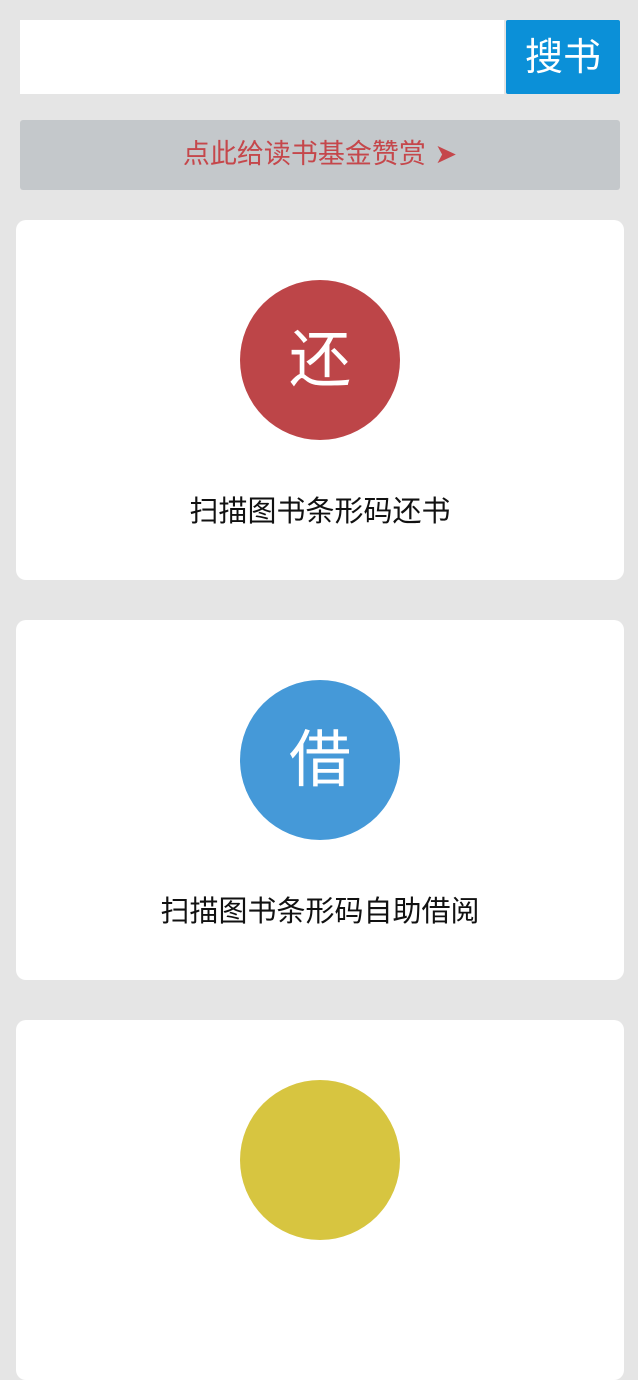 This screenshot has width=638, height=1380. What do you see at coordinates (320, 155) in the screenshot?
I see `donate-to-reading-fund-banner: 点此给读书基金赞赏 ➤` at bounding box center [320, 155].